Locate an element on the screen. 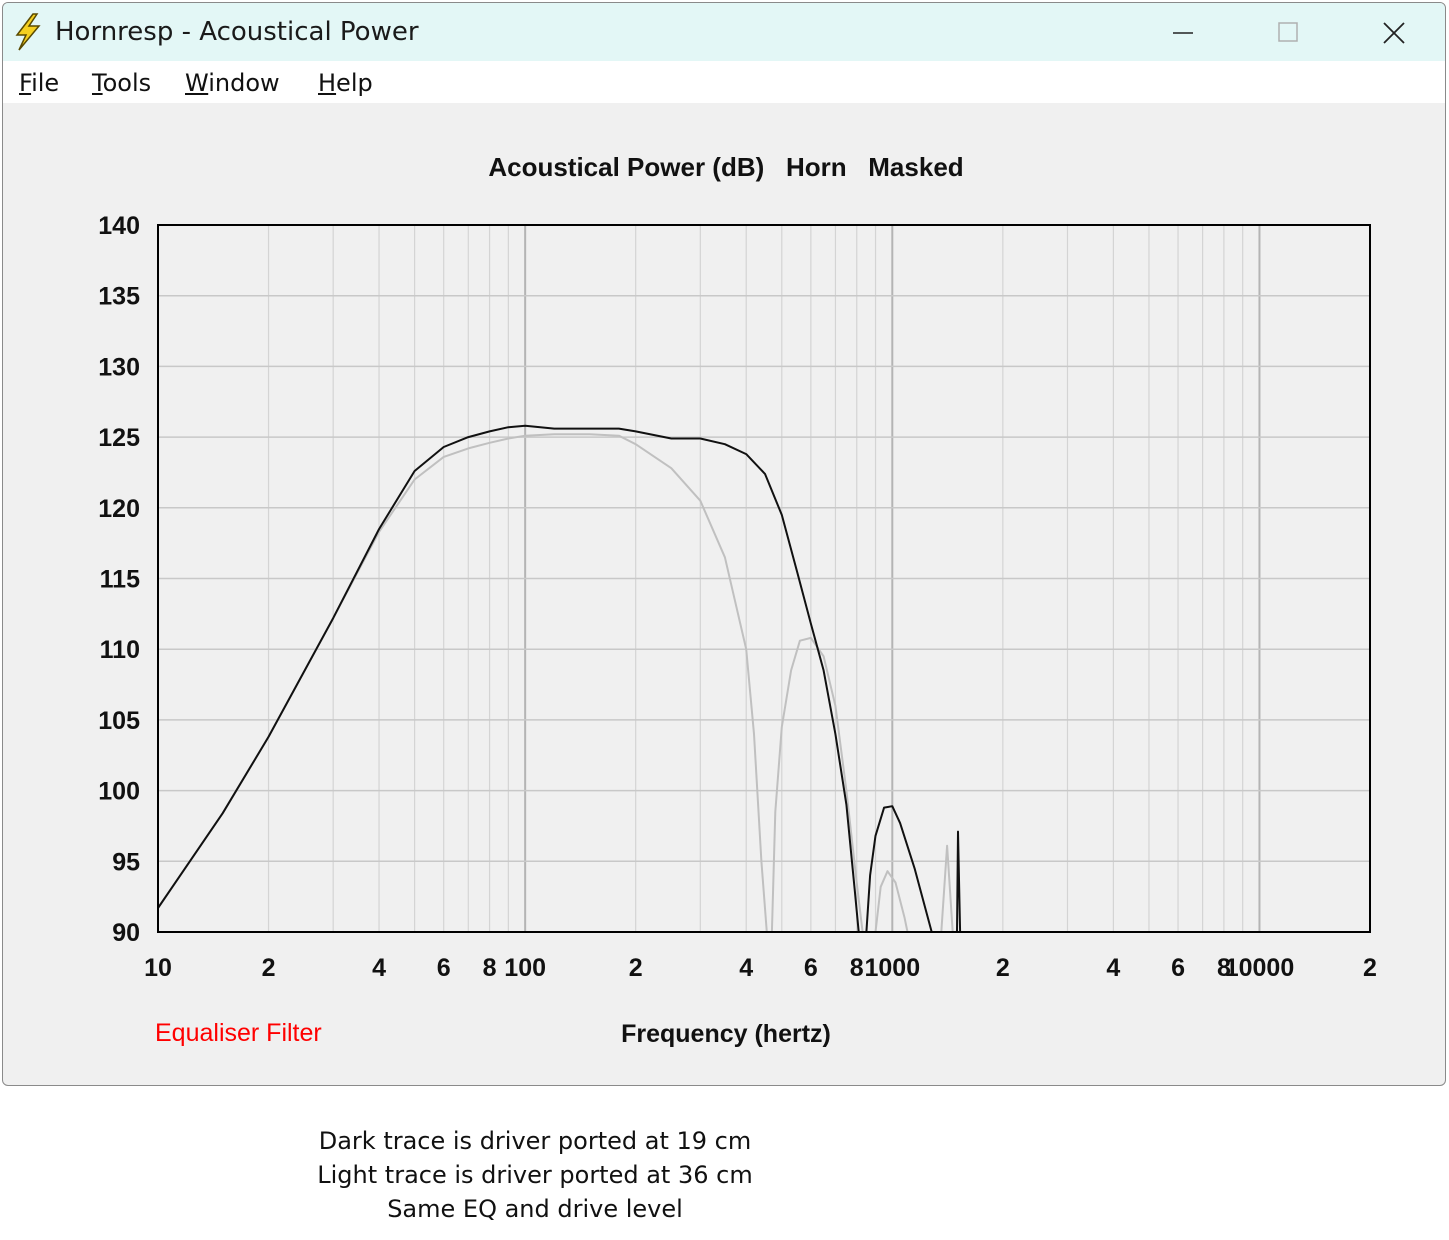 This screenshot has height=1240, width=1449. chart-title: Acoustical Power (dB) Horn Masked is located at coordinates (725, 167).